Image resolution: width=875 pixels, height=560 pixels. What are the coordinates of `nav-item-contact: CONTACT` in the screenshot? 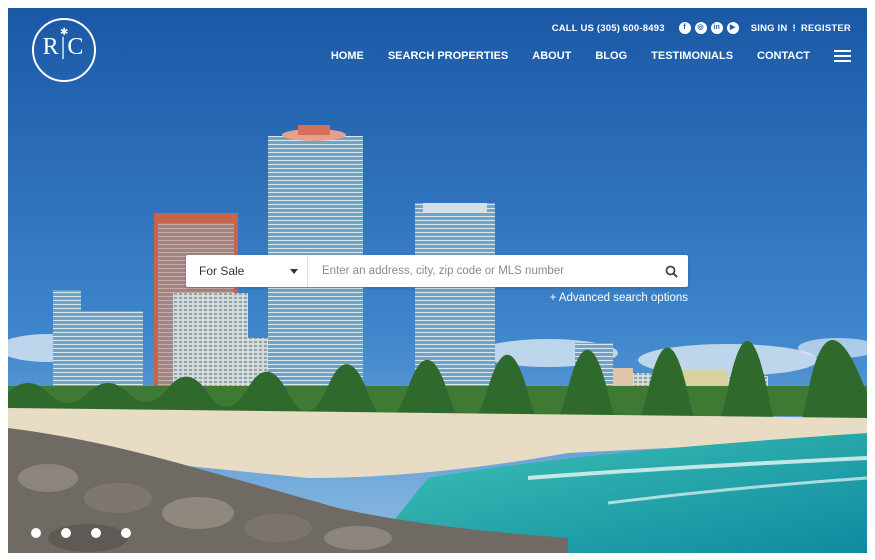 It's located at (783, 56).